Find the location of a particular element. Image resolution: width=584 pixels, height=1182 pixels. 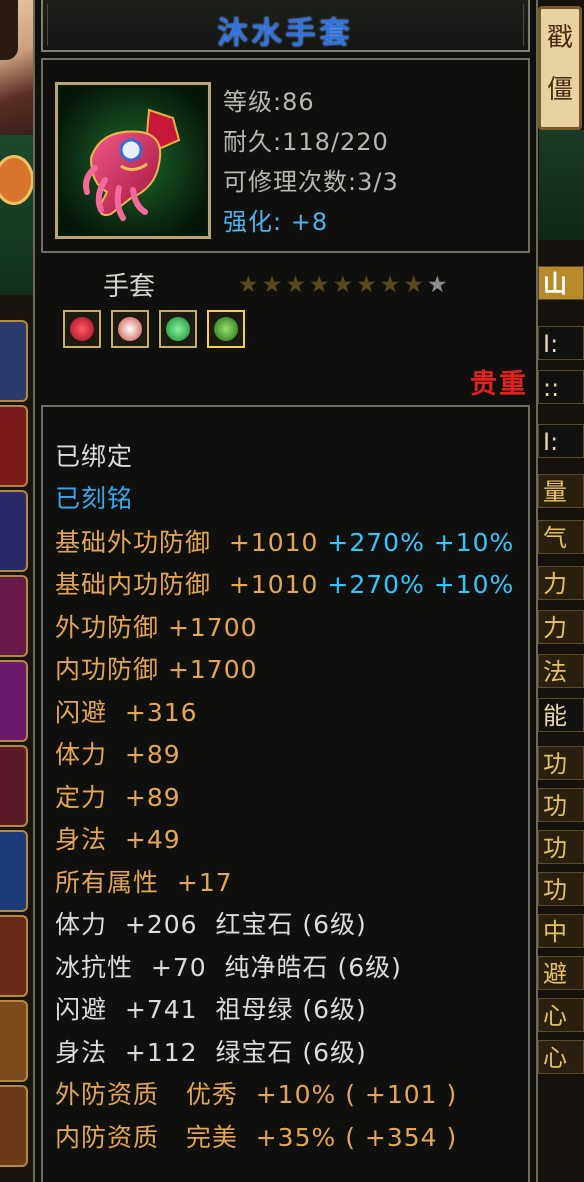

attr-ext-def: 外功防御 +1700 is located at coordinates (156, 627).